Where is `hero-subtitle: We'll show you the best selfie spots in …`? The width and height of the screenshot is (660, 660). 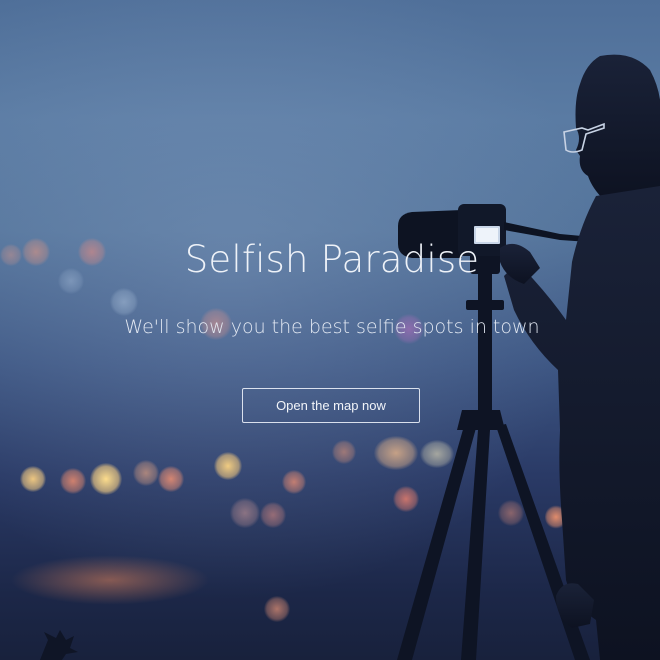
hero-subtitle: We'll show you the best selfie spots in … is located at coordinates (332, 327).